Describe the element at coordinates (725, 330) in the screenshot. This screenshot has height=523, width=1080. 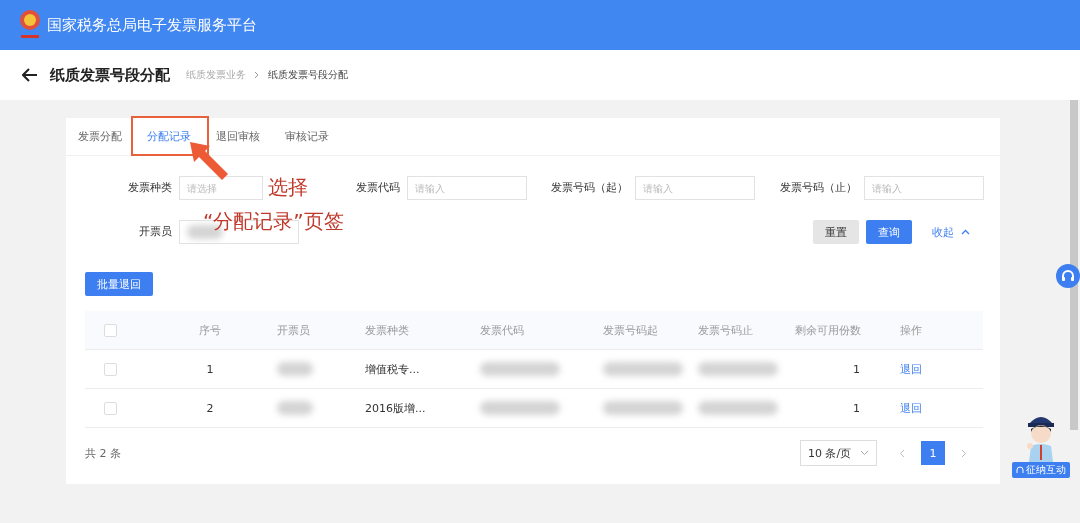
I see `column-header: 发票号码止` at that location.